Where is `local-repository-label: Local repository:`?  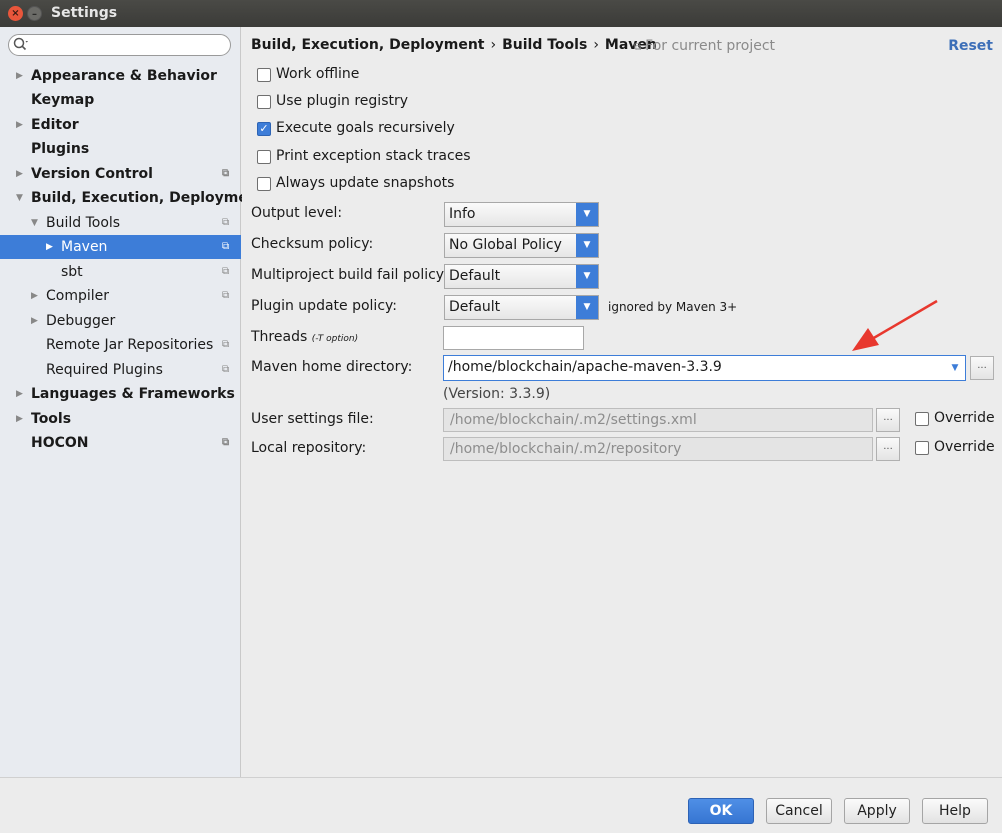 local-repository-label: Local repository: is located at coordinates (309, 448).